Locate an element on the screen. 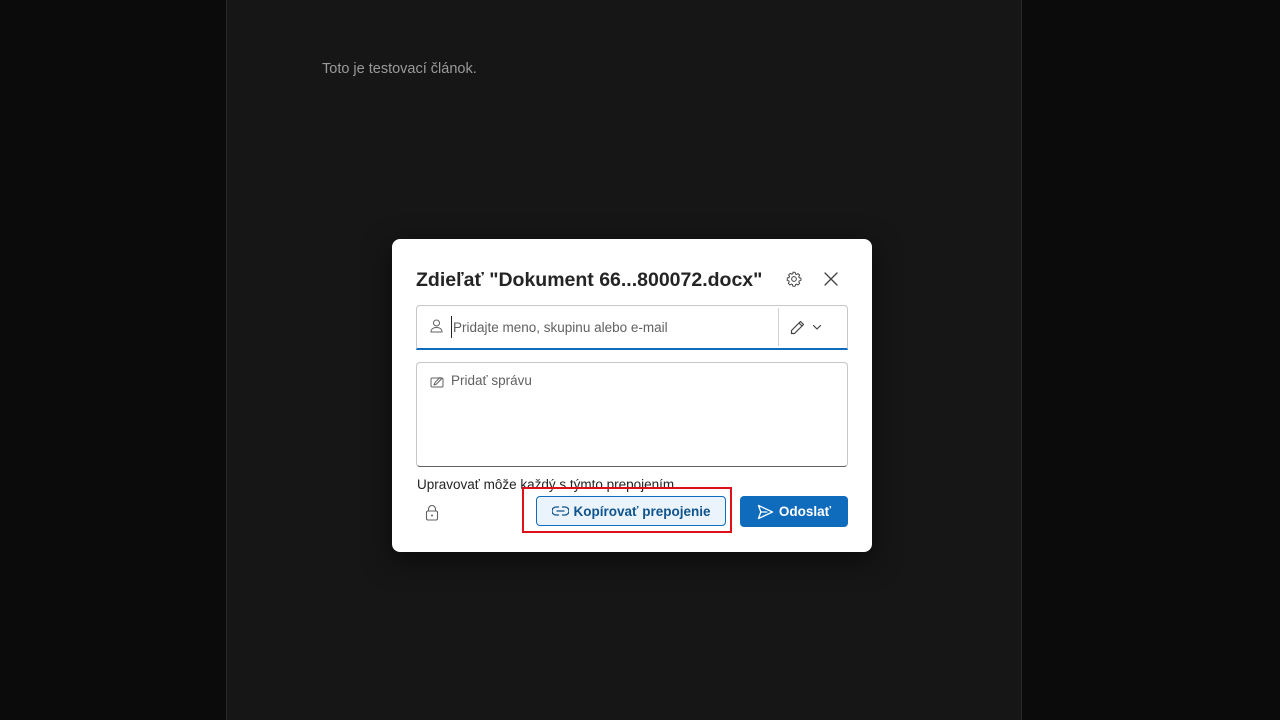 The image size is (1280, 720). chevron-down-icon is located at coordinates (817, 327).